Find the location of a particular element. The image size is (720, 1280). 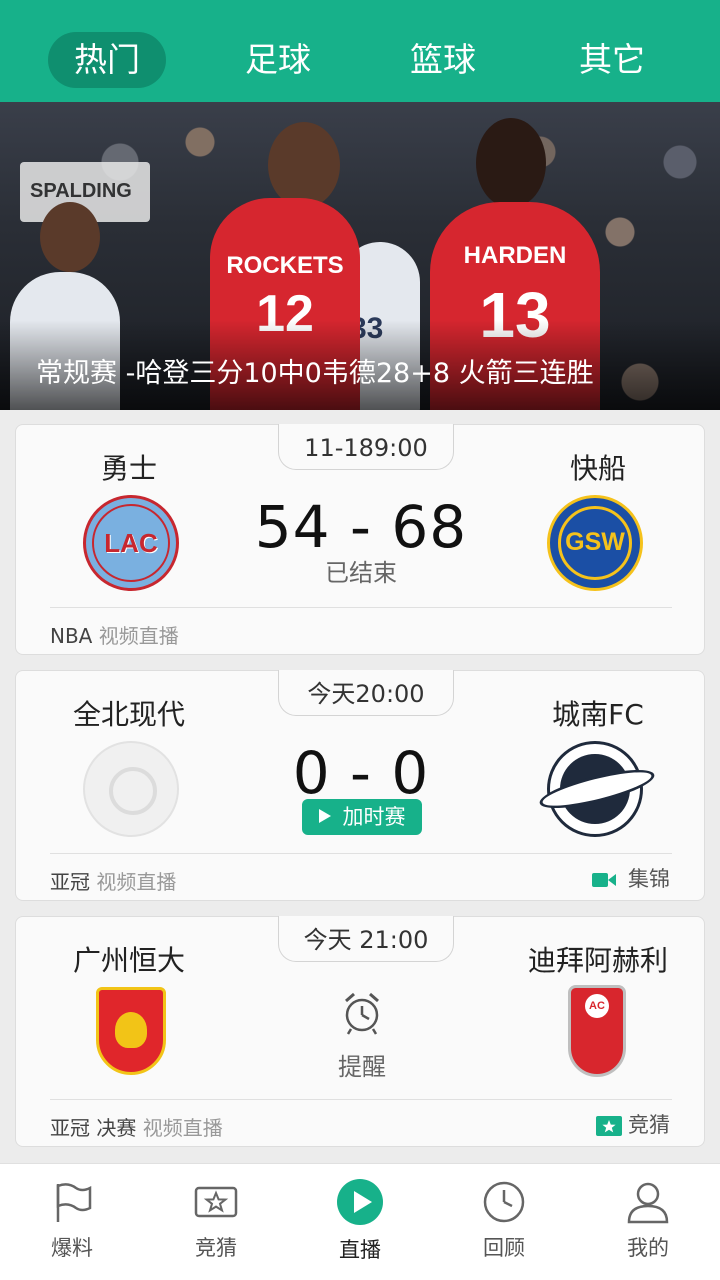

backboard-text: SPALDING is located at coordinates (81, 191).